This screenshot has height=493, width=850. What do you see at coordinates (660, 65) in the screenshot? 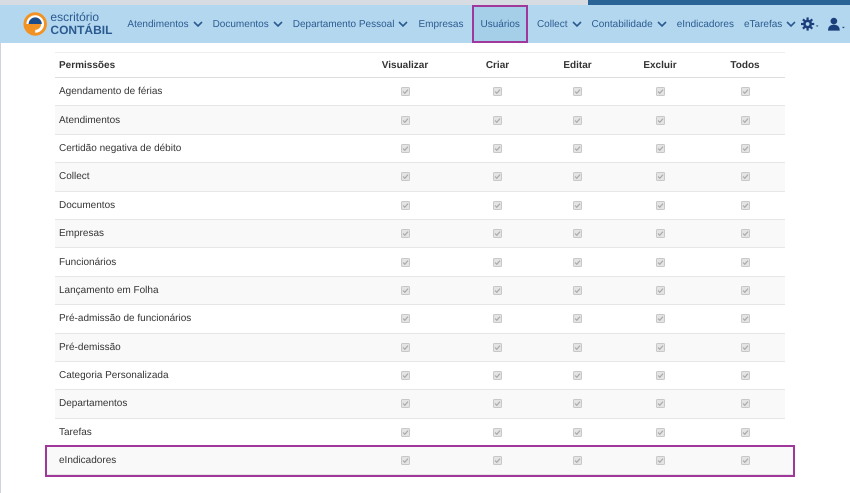
I see `column-header: Excluir` at bounding box center [660, 65].